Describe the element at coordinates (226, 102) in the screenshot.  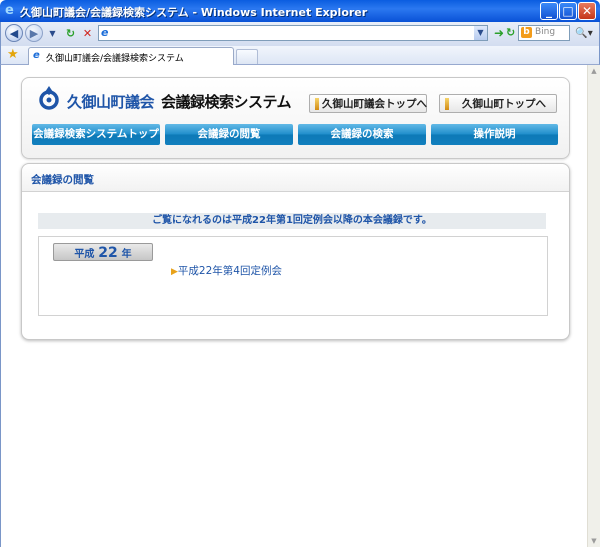
I see `system-name: 会議録検索システム` at that location.